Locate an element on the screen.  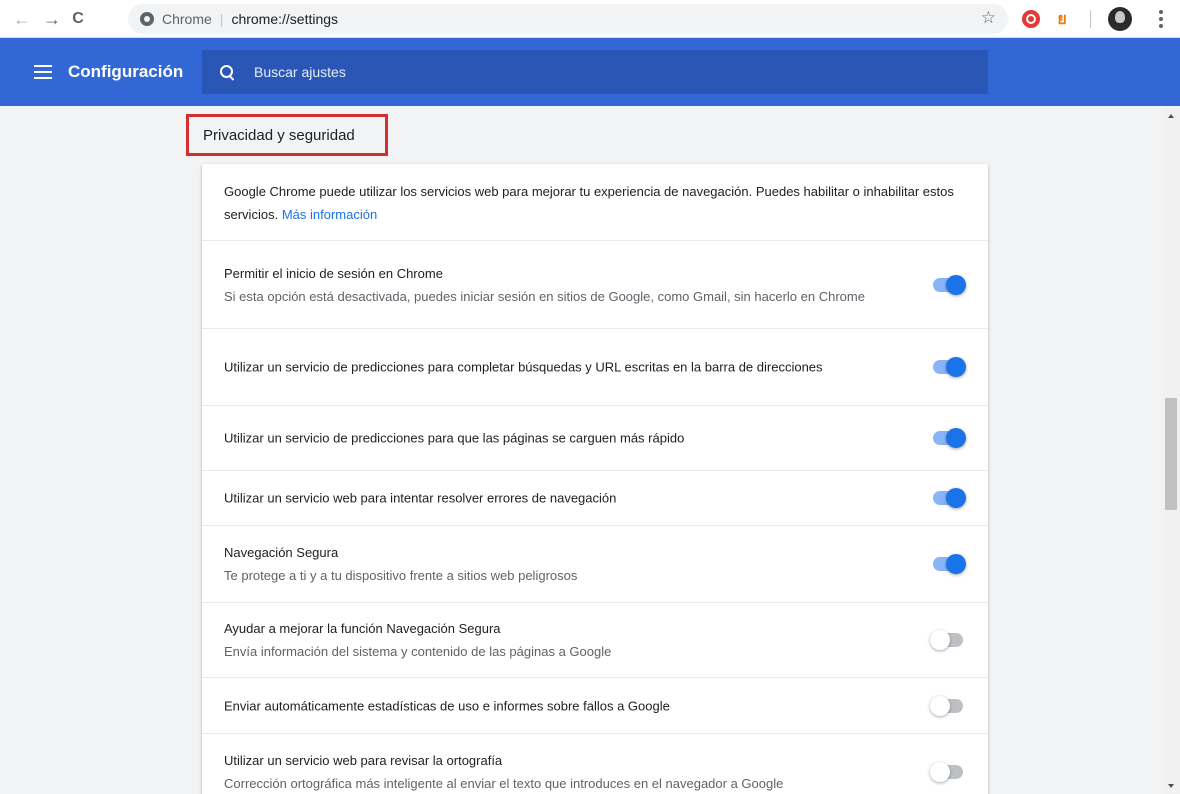
settings-header: Configuración is located at coordinates (590, 72).